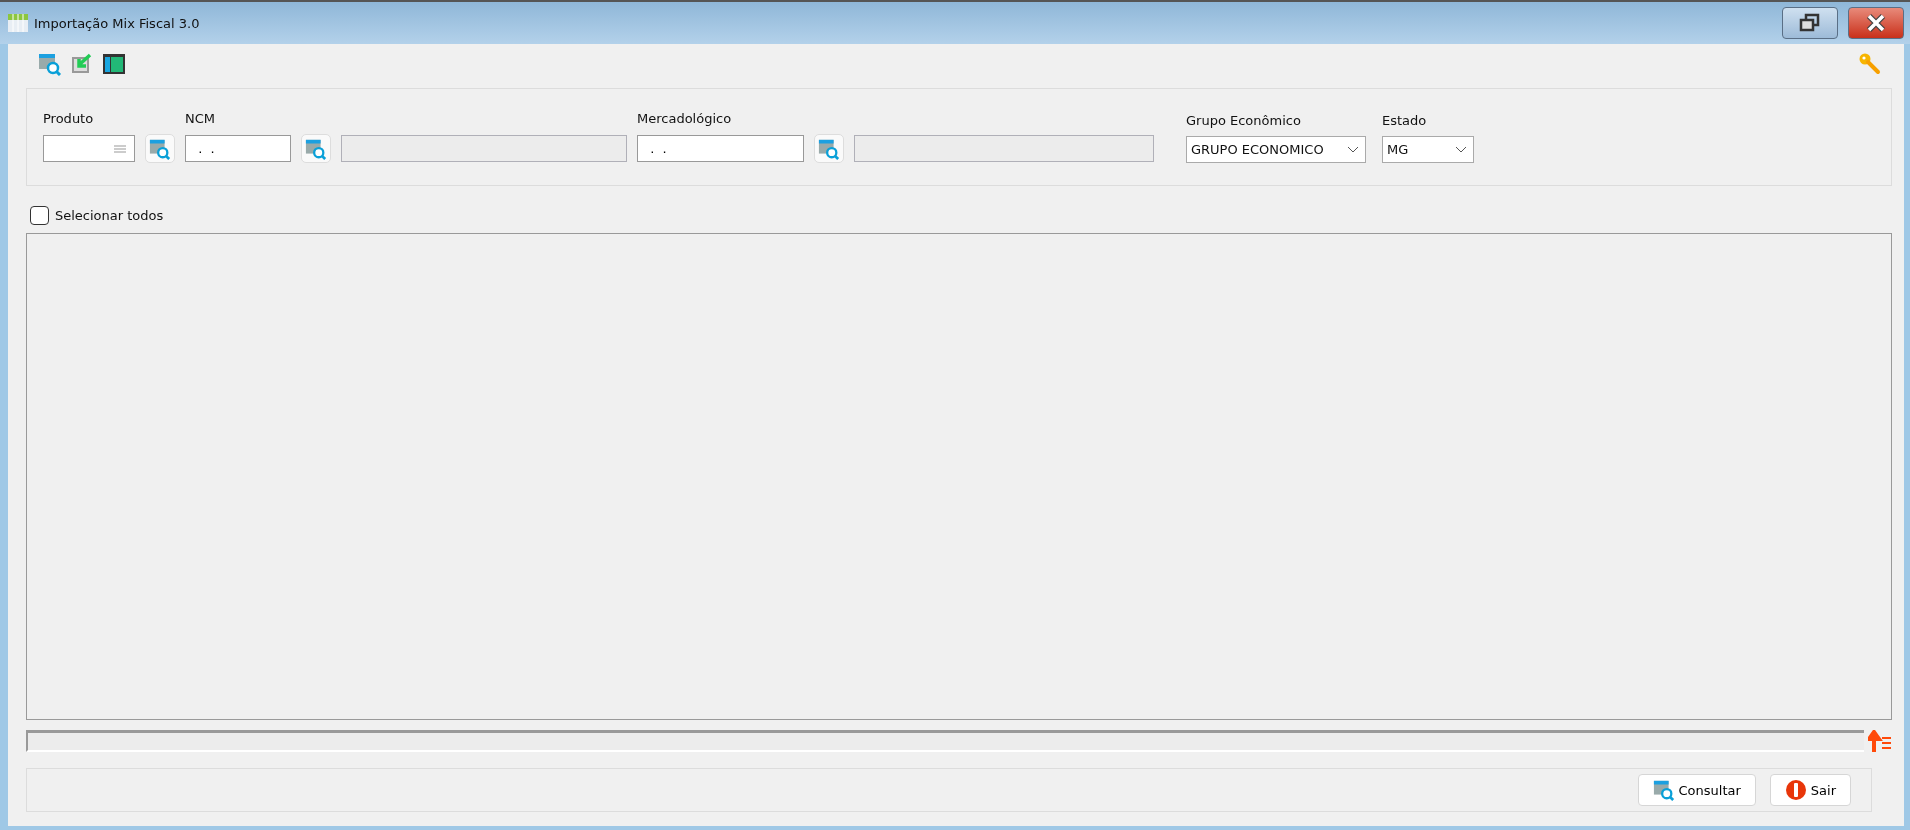 This screenshot has width=1910, height=830. Describe the element at coordinates (1405, 120) in the screenshot. I see `field-label: Estado` at that location.